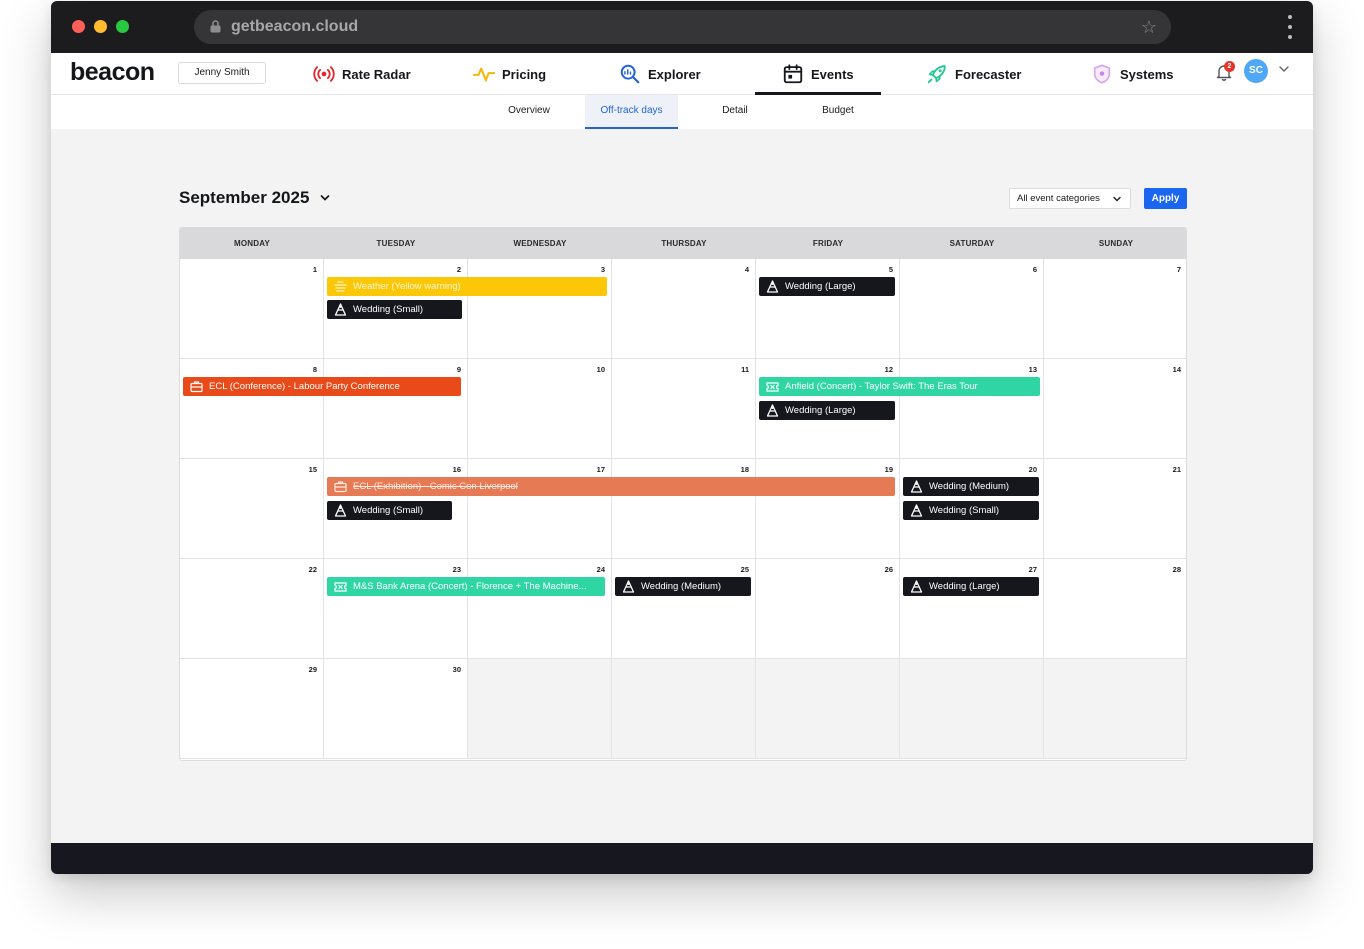  I want to click on day-number: 7, so click(1178, 269).